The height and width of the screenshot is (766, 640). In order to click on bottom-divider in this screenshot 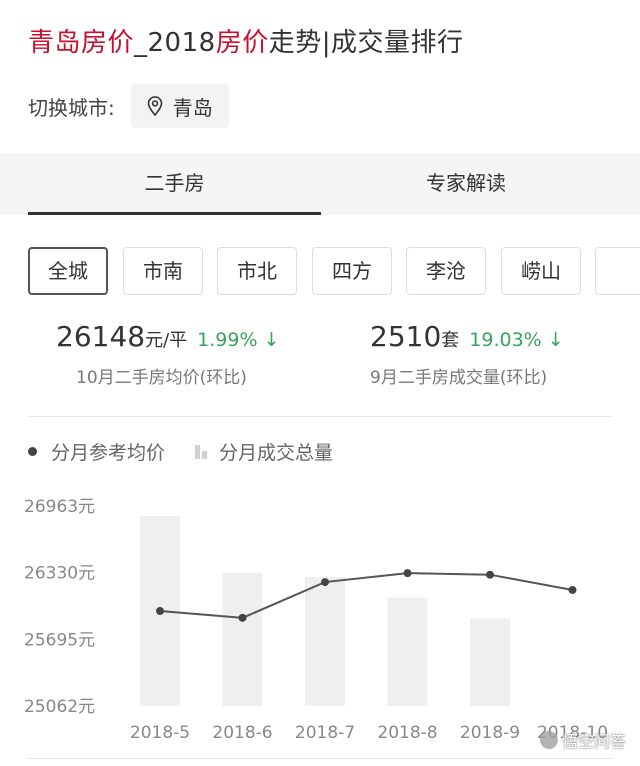, I will do `click(320, 758)`.